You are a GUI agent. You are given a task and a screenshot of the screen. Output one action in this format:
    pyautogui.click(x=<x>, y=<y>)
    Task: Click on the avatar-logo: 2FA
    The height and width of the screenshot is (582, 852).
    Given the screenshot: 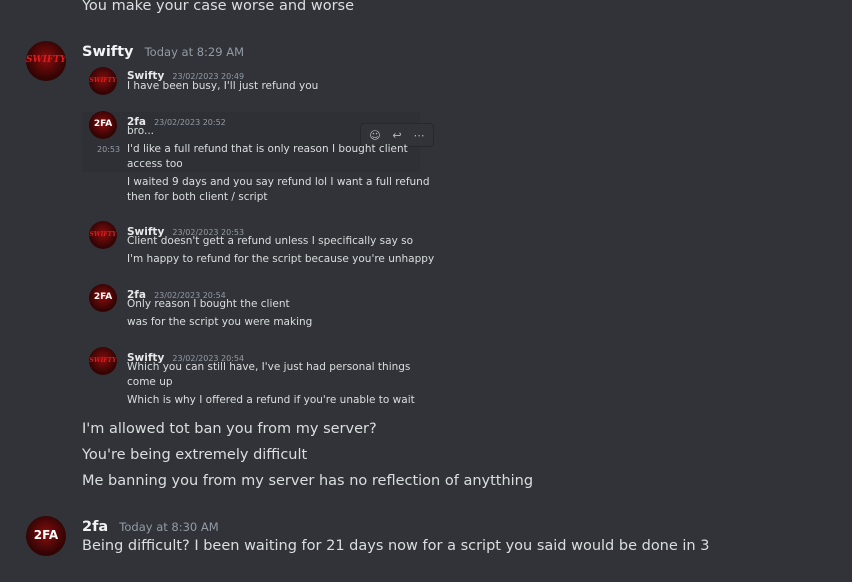 What is the action you would take?
    pyautogui.click(x=46, y=535)
    